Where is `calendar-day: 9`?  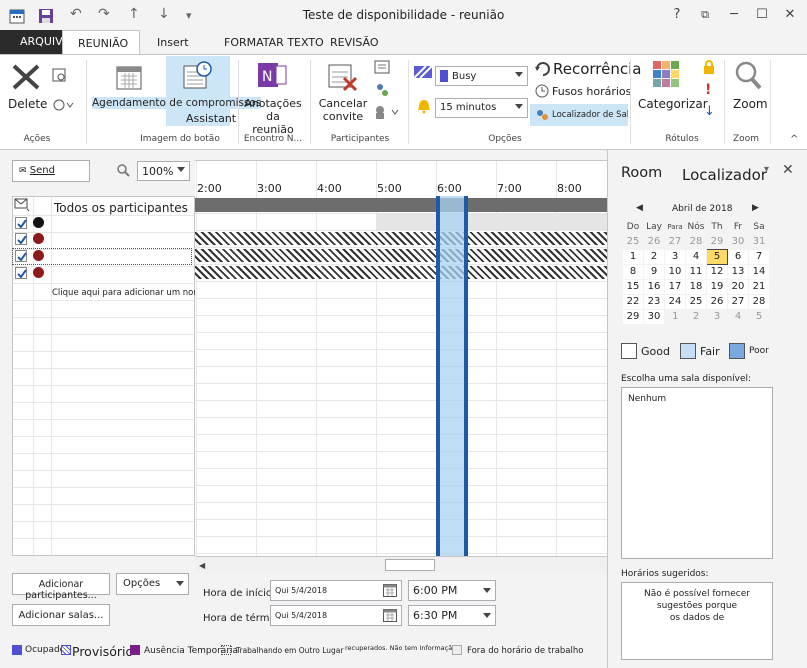 calendar-day: 9 is located at coordinates (654, 271).